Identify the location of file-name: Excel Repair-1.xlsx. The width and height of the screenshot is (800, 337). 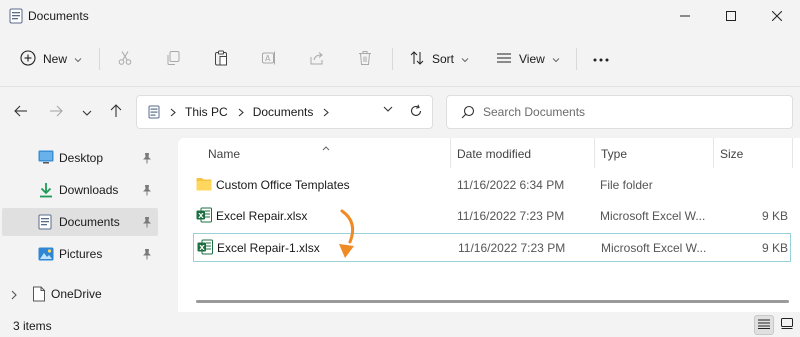
(268, 248).